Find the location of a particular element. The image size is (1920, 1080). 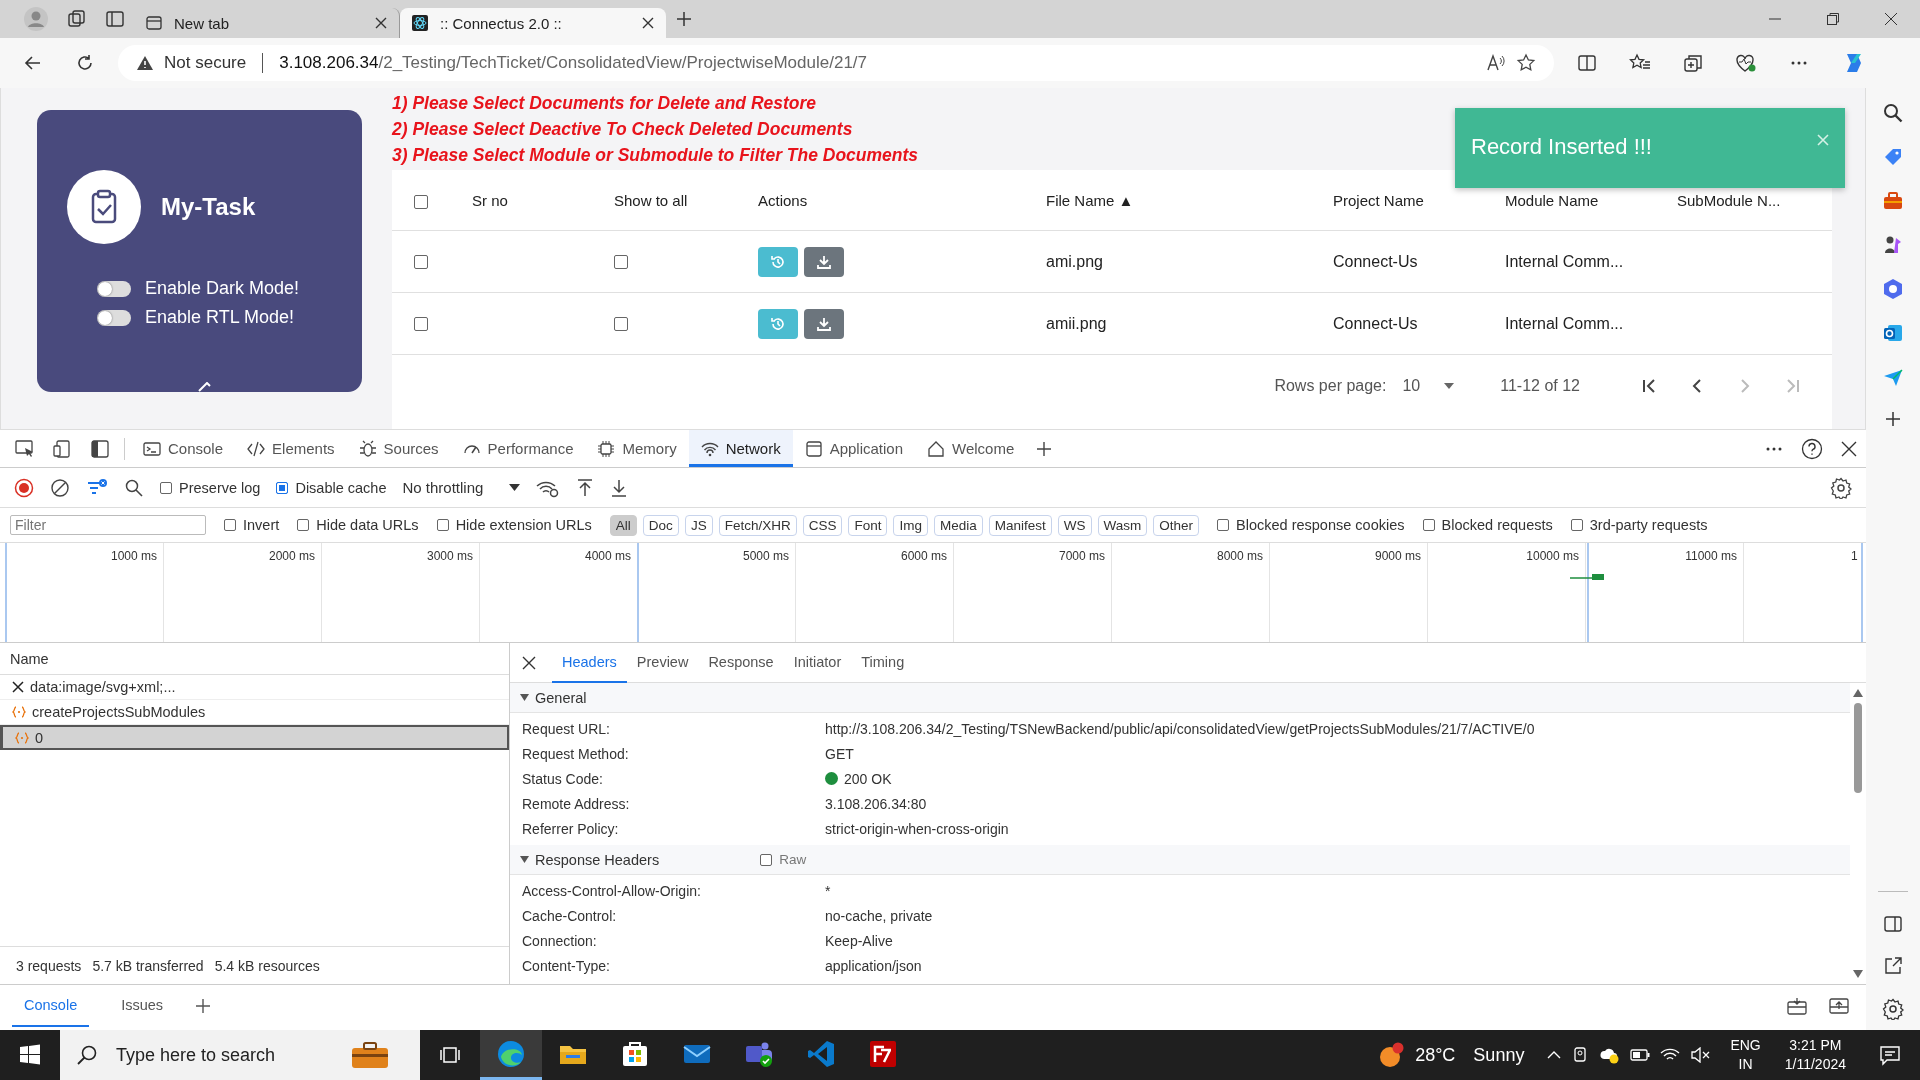

type-filter-button: Font is located at coordinates (868, 525).